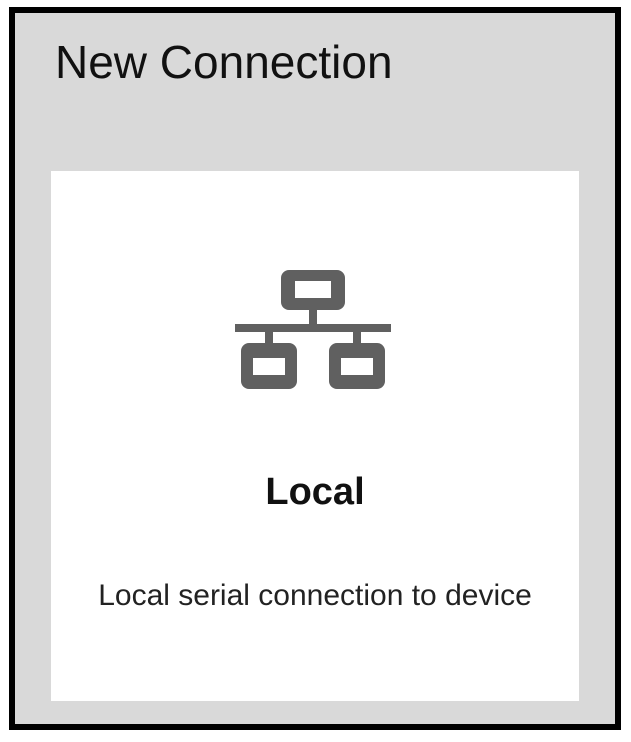 The height and width of the screenshot is (742, 631). I want to click on connection-title: Local, so click(315, 492).